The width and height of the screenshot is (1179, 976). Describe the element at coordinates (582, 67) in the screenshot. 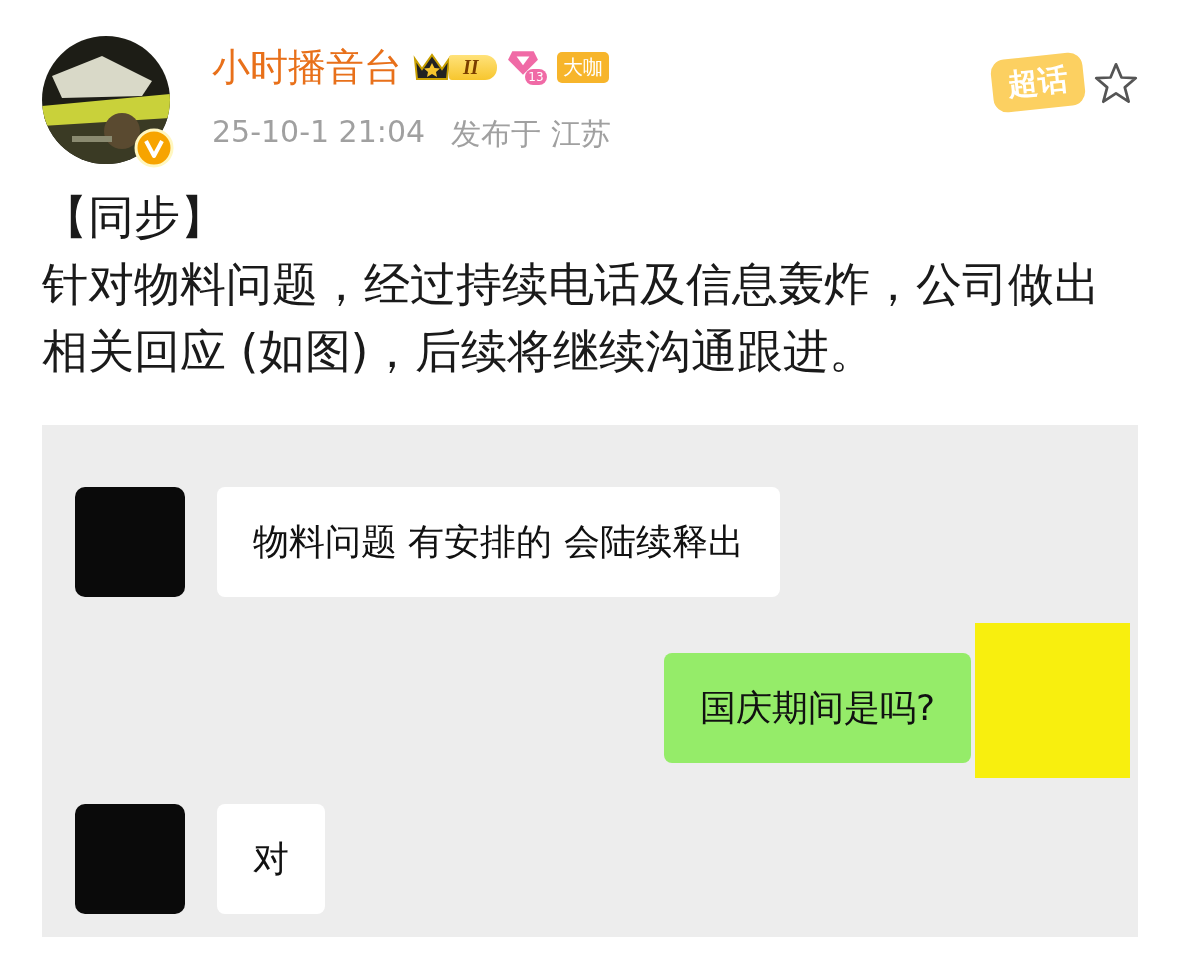

I see `status-badge: 大咖` at that location.